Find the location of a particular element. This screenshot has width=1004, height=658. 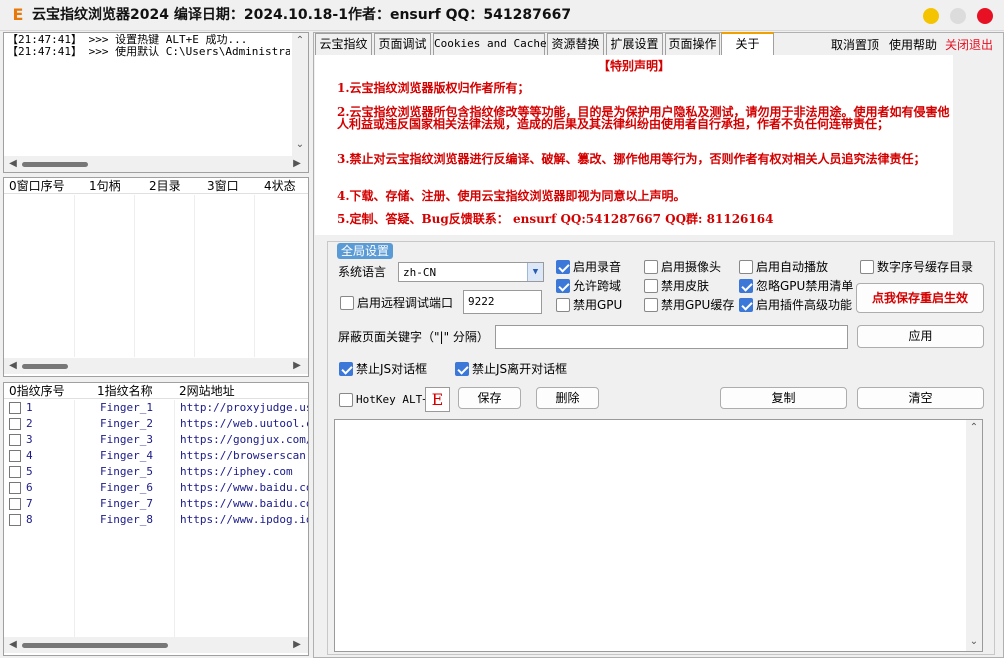

tab-resource-replace: 资源替换 is located at coordinates (575, 44).